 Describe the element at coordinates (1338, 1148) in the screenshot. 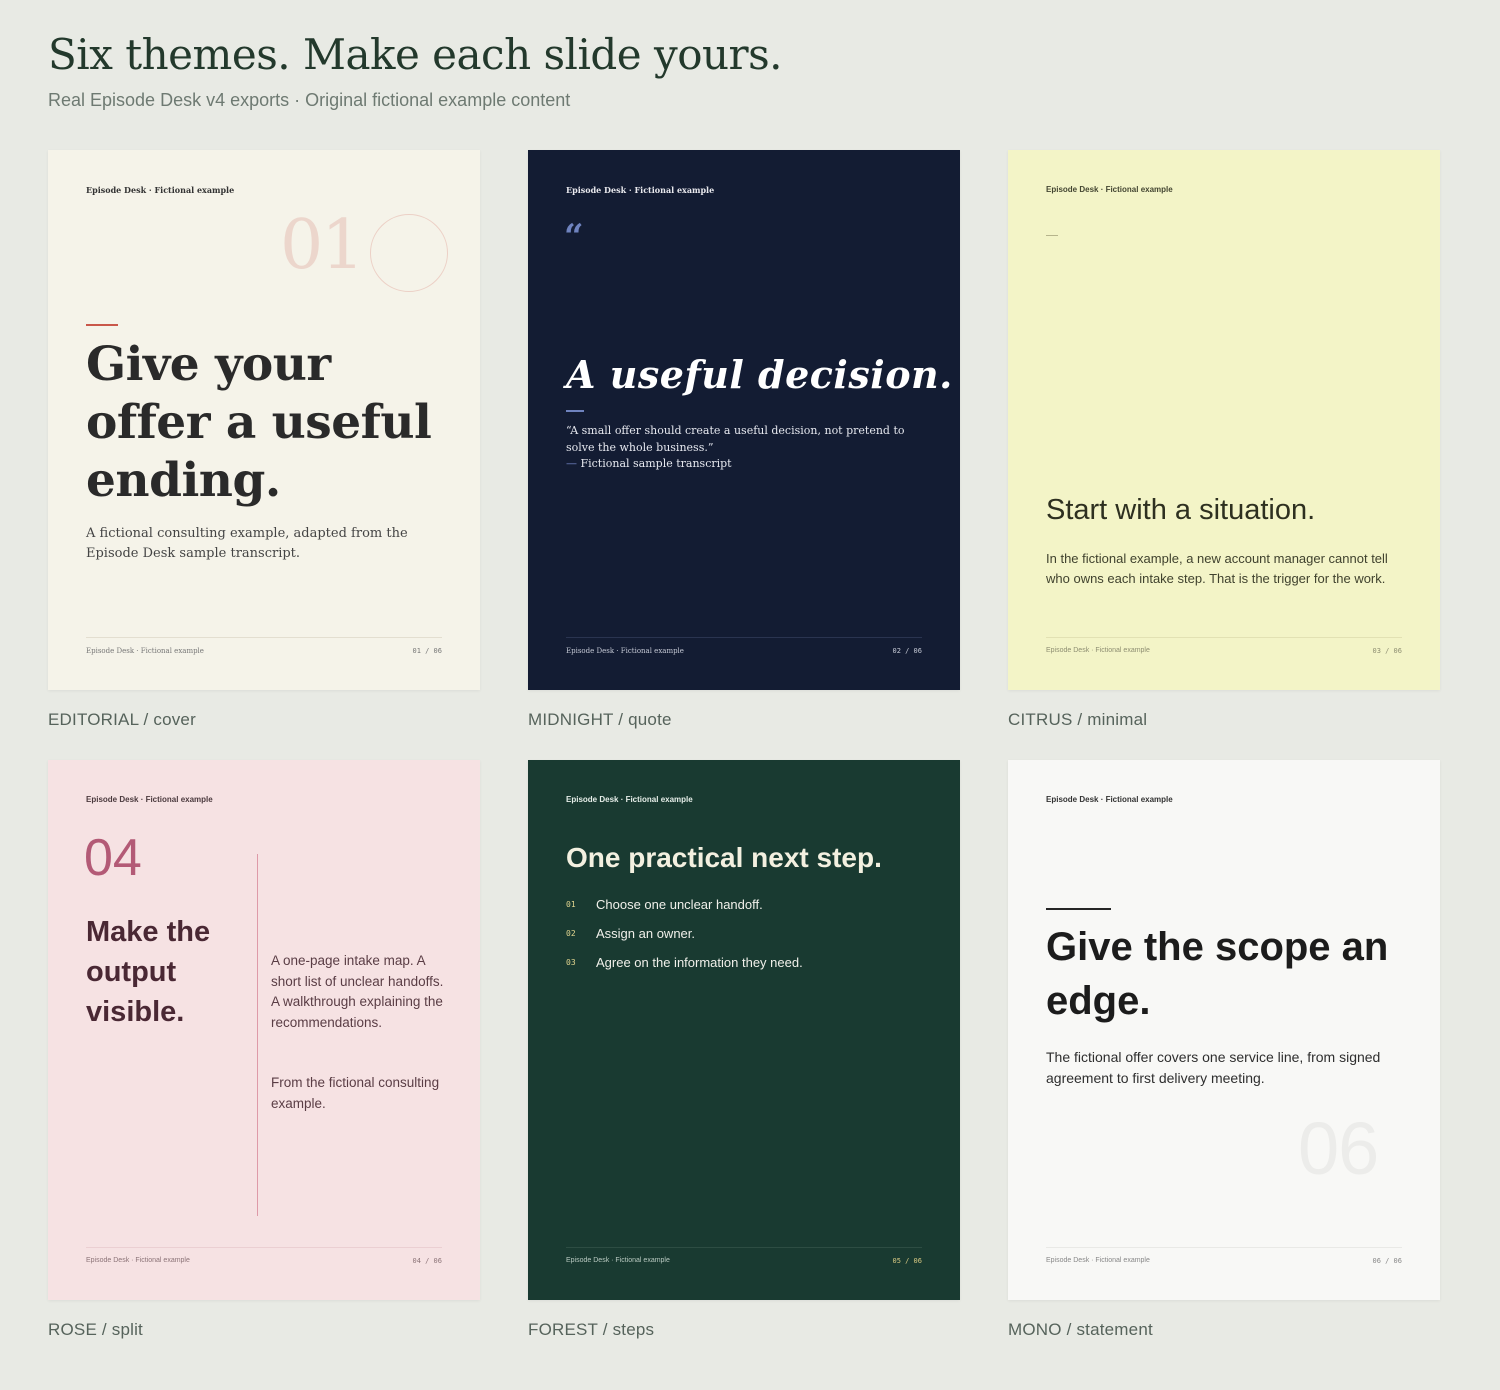

I see `slide-number: 06` at that location.